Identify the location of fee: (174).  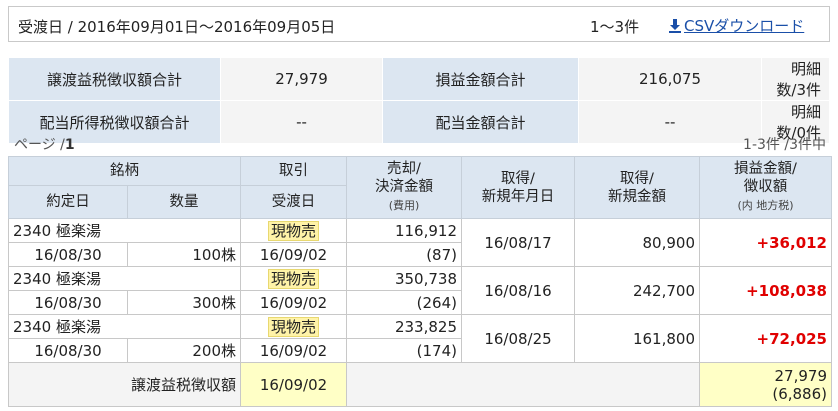
(404, 350).